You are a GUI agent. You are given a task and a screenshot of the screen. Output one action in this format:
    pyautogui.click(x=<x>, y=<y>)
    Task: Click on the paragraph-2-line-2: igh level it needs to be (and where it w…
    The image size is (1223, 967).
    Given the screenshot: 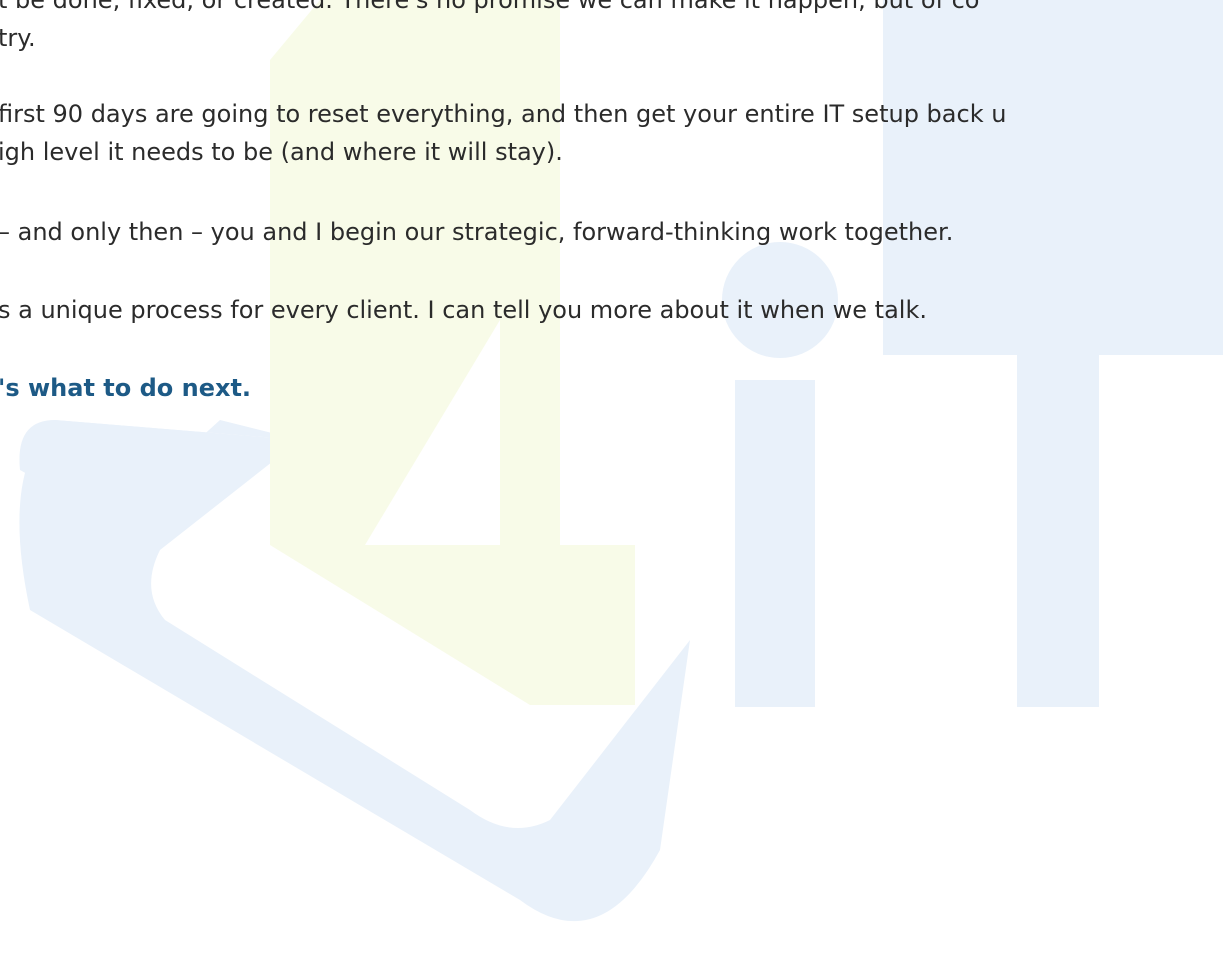 What is the action you would take?
    pyautogui.click(x=281, y=152)
    